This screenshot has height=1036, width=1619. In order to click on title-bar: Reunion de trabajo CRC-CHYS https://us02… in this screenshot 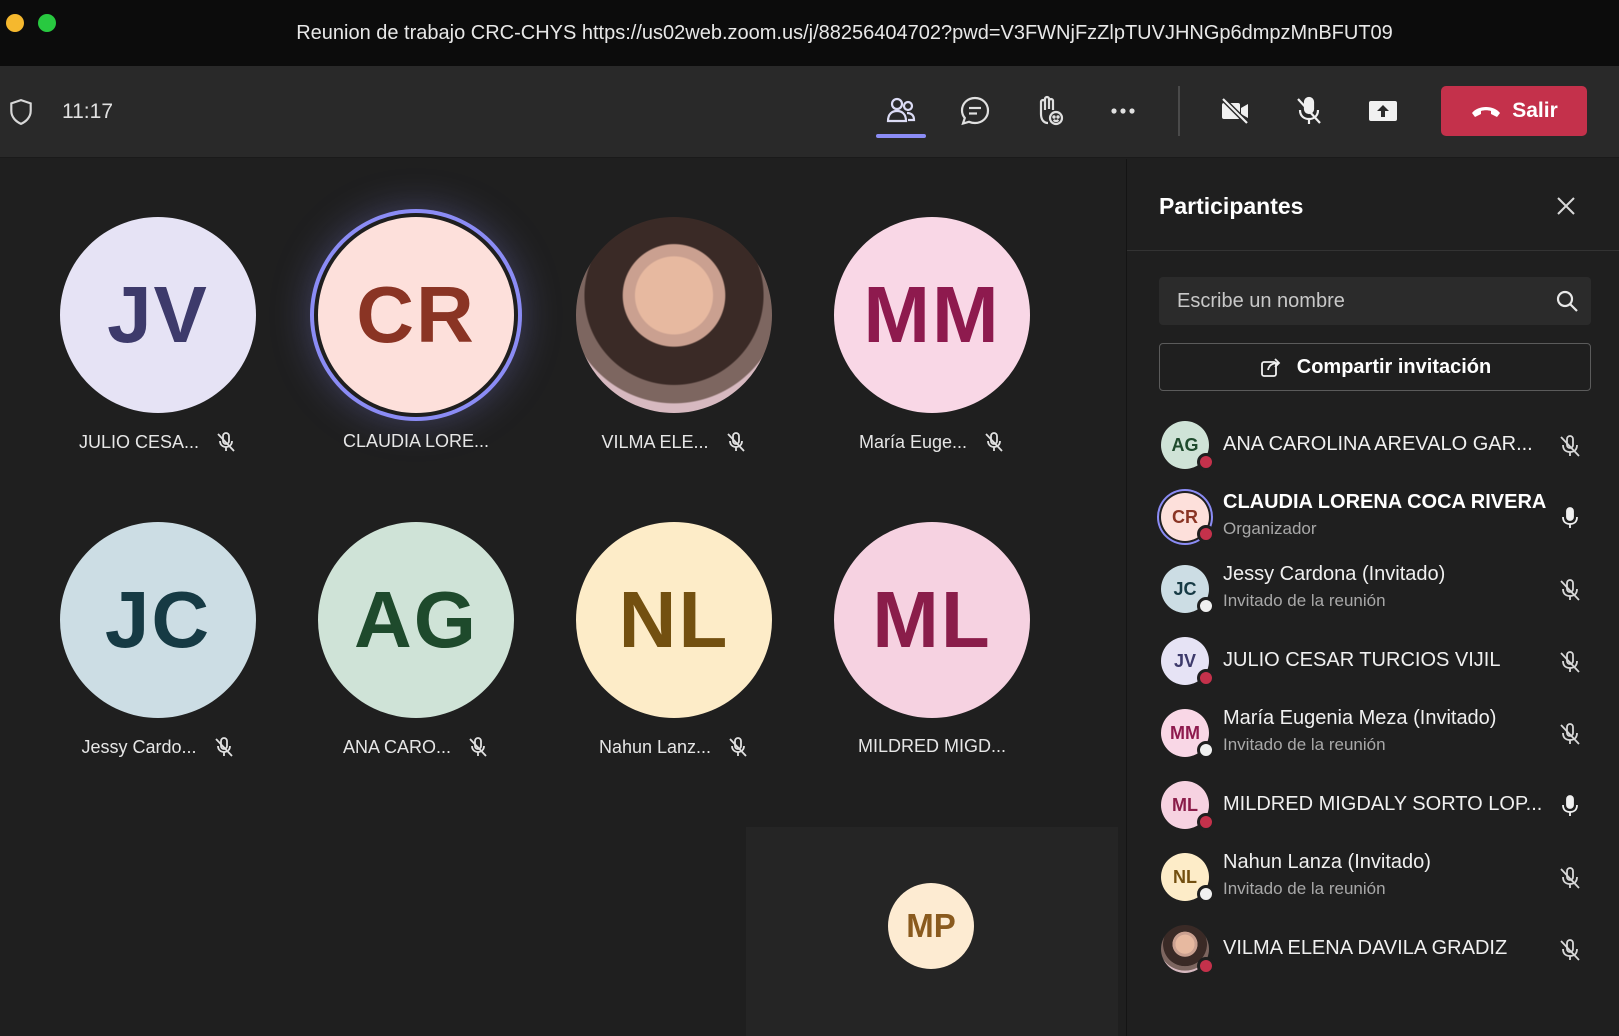, I will do `click(809, 33)`.